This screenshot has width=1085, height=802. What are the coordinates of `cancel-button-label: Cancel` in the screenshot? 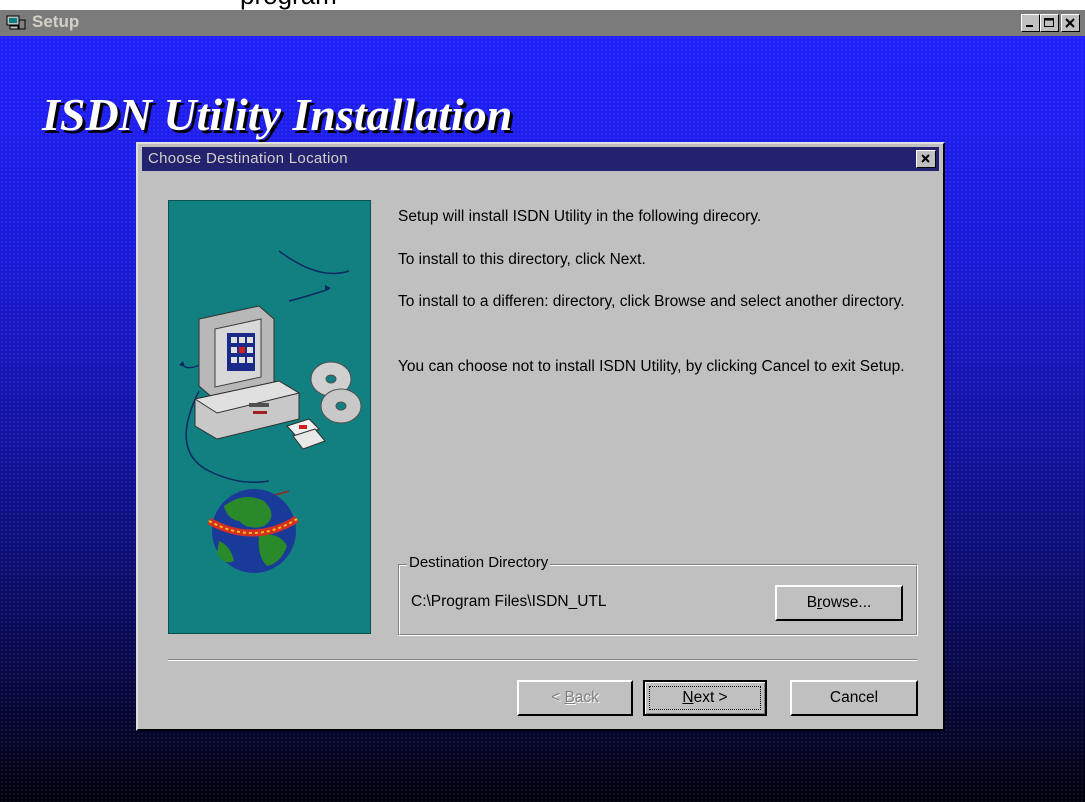 It's located at (854, 697).